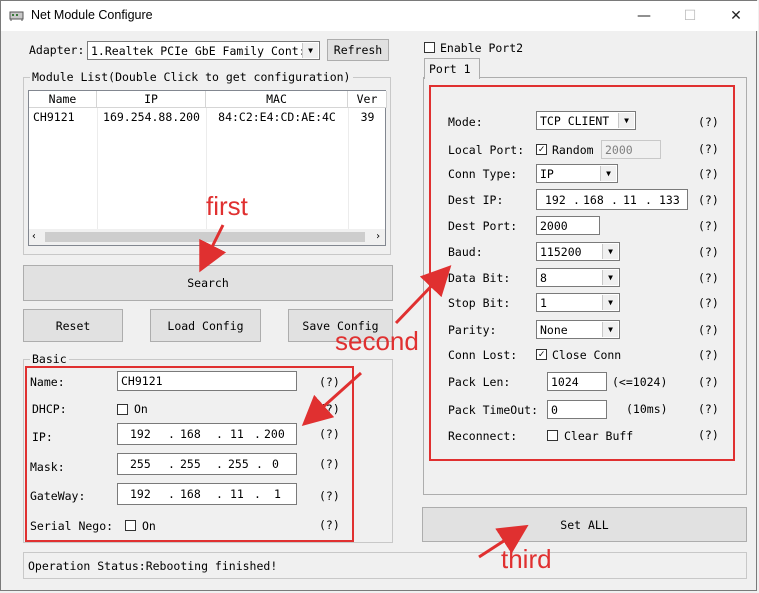 Image resolution: width=759 pixels, height=593 pixels. What do you see at coordinates (483, 226) in the screenshot?
I see `dest-port-label: Dest Port:` at bounding box center [483, 226].